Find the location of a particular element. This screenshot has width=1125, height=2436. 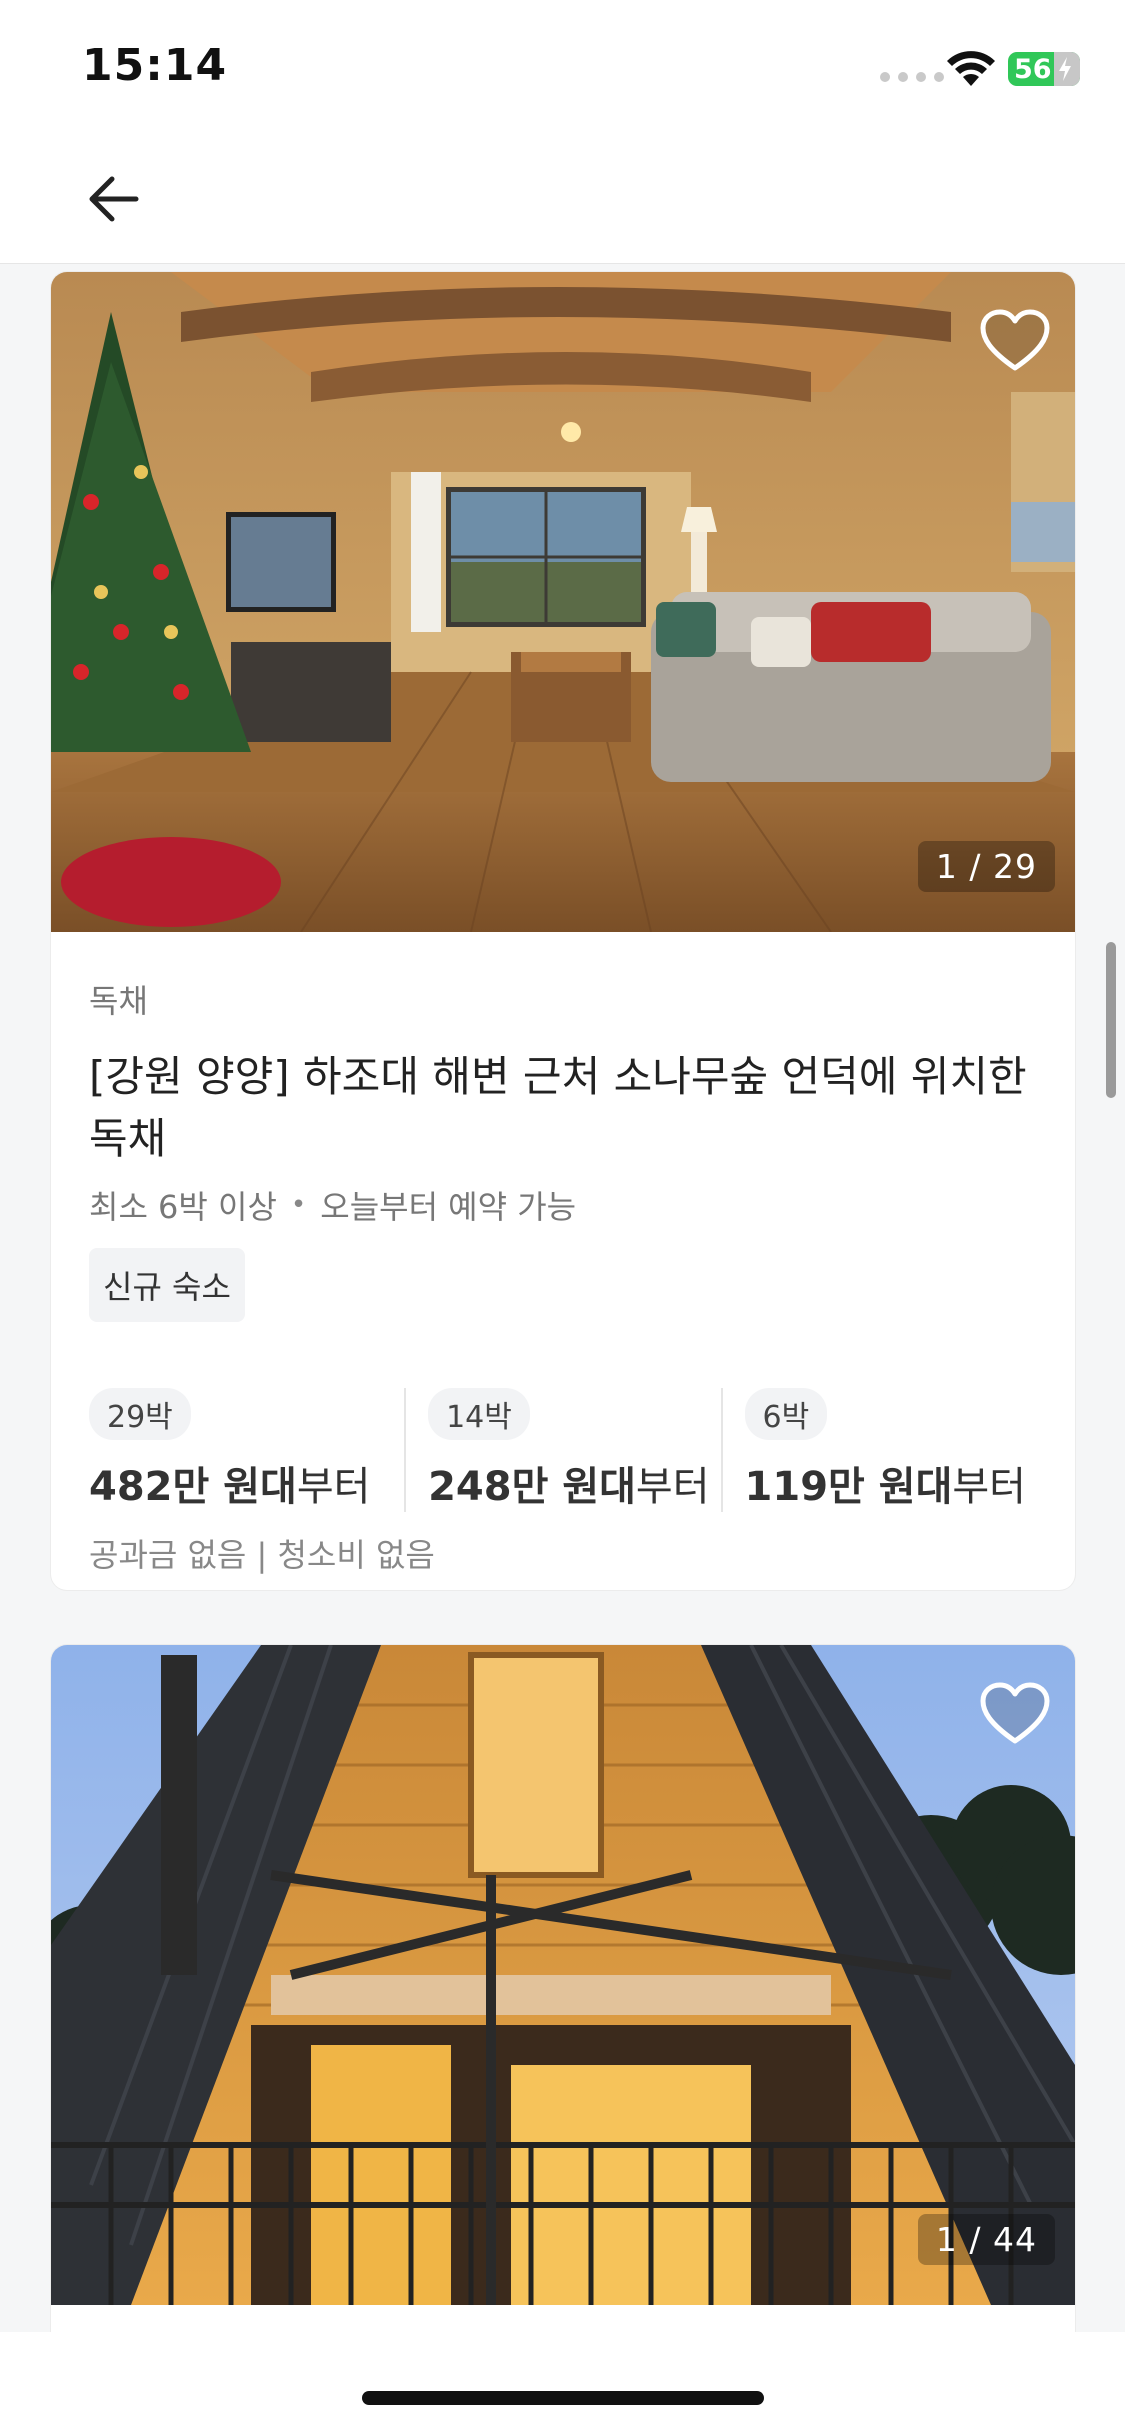

price-option: 14박 248만 원대부터 is located at coordinates (562, 1450).